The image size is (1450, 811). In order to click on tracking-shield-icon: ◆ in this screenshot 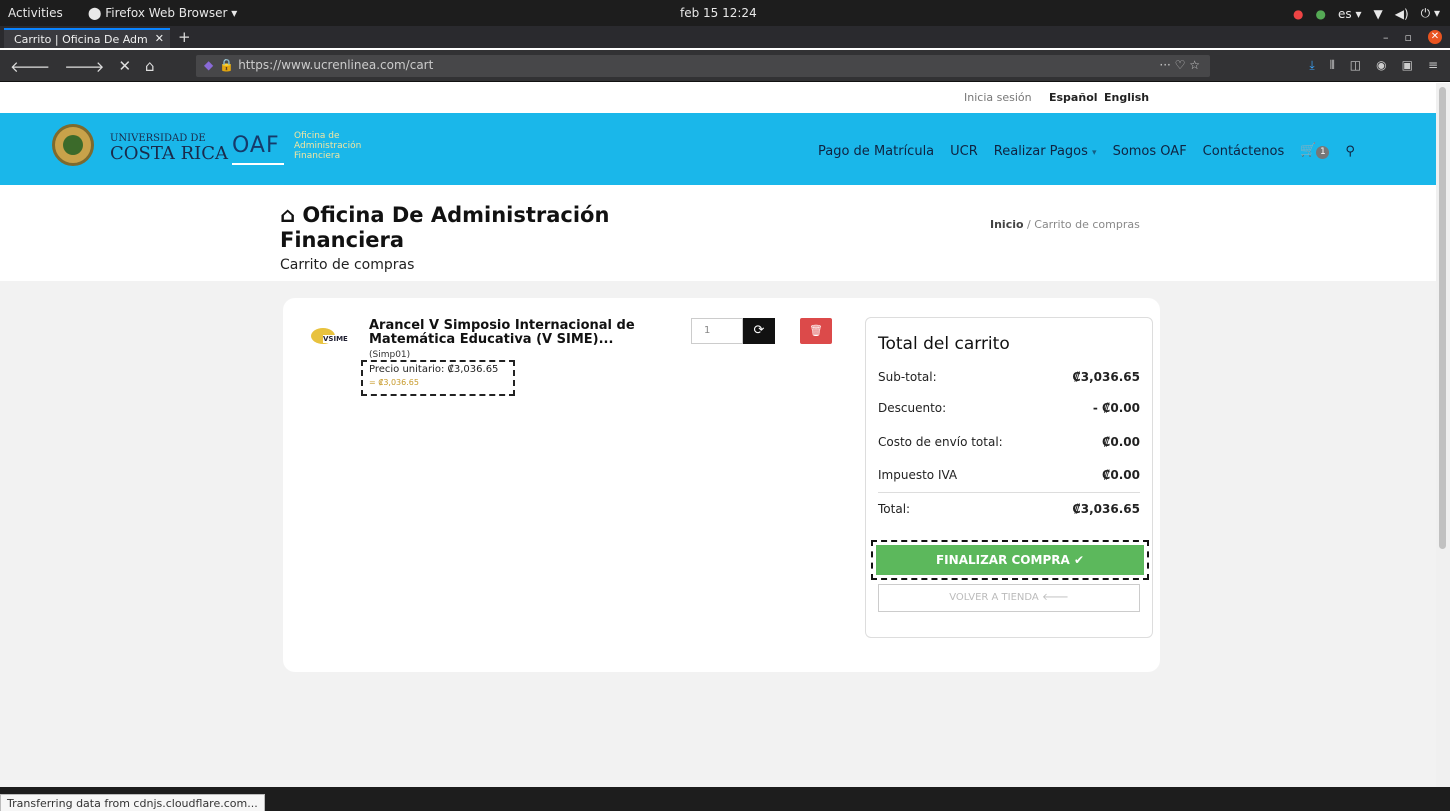, I will do `click(208, 65)`.